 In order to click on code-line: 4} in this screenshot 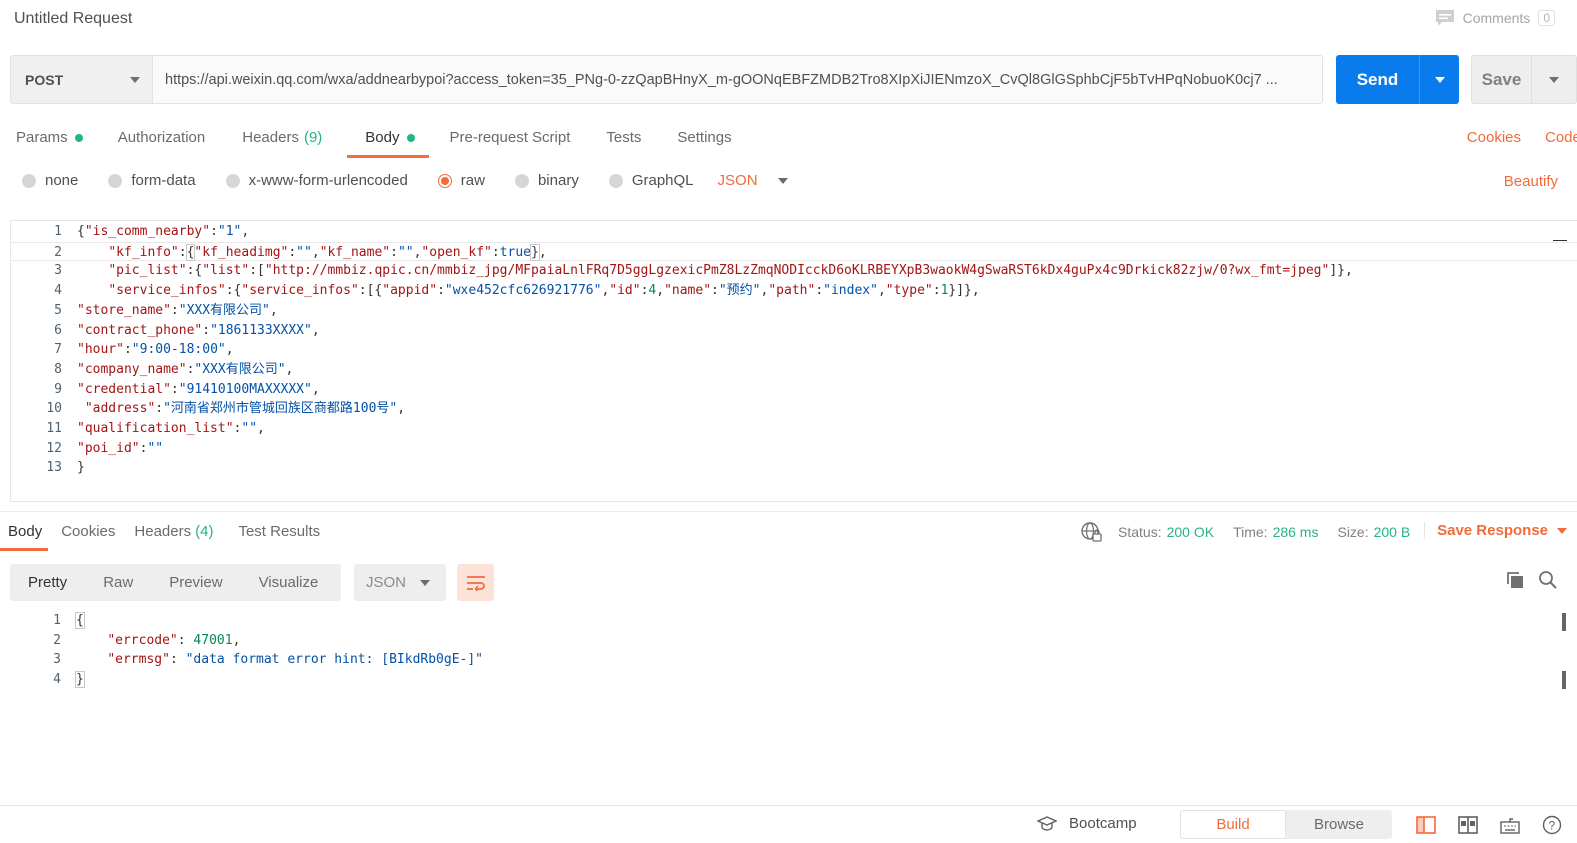, I will do `click(793, 680)`.